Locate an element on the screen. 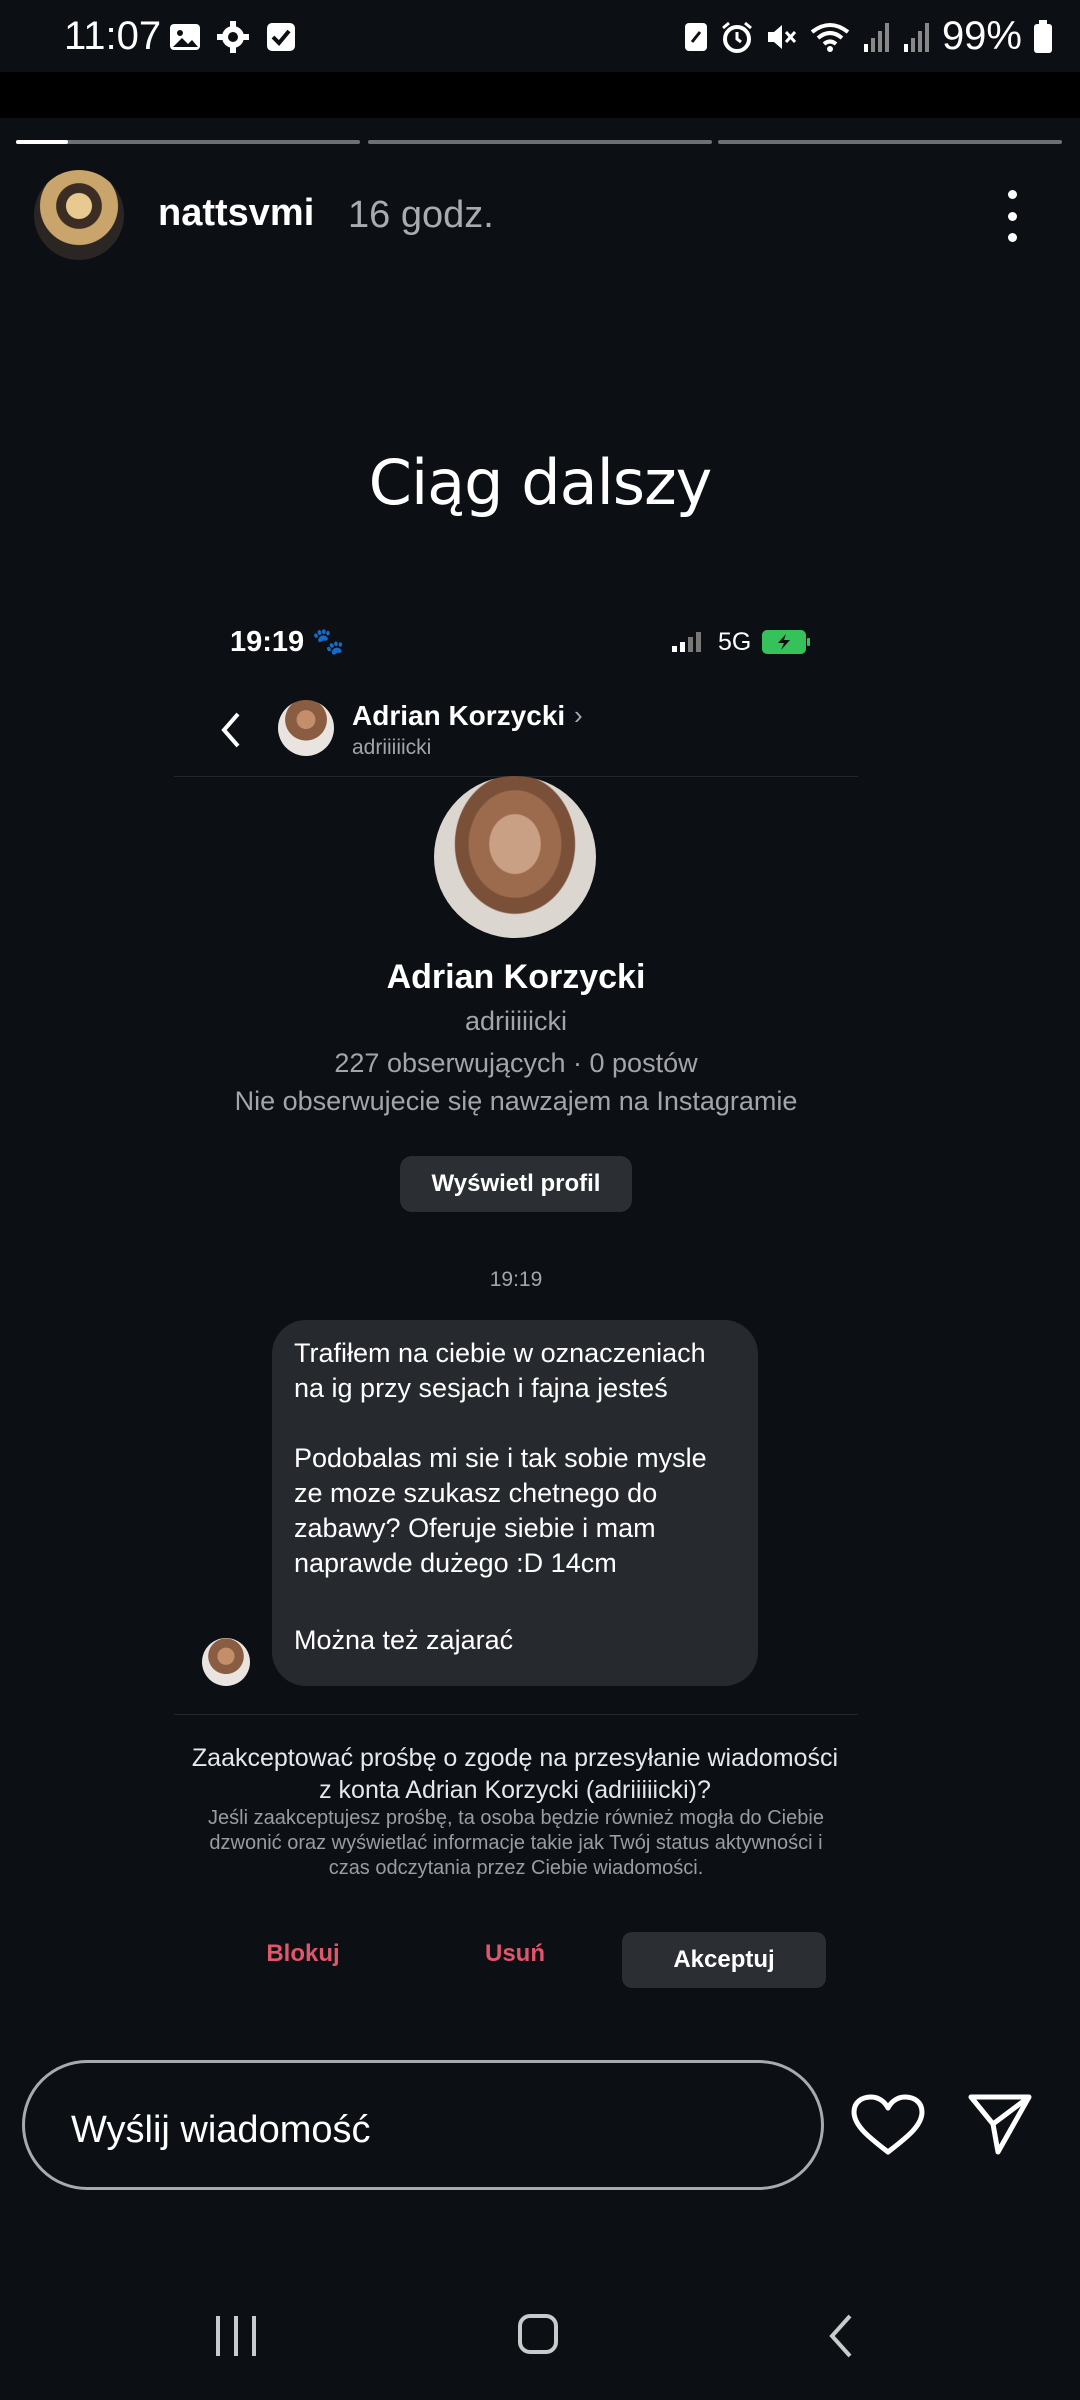 The width and height of the screenshot is (1080, 2400). recent-apps-button is located at coordinates (236, 2336).